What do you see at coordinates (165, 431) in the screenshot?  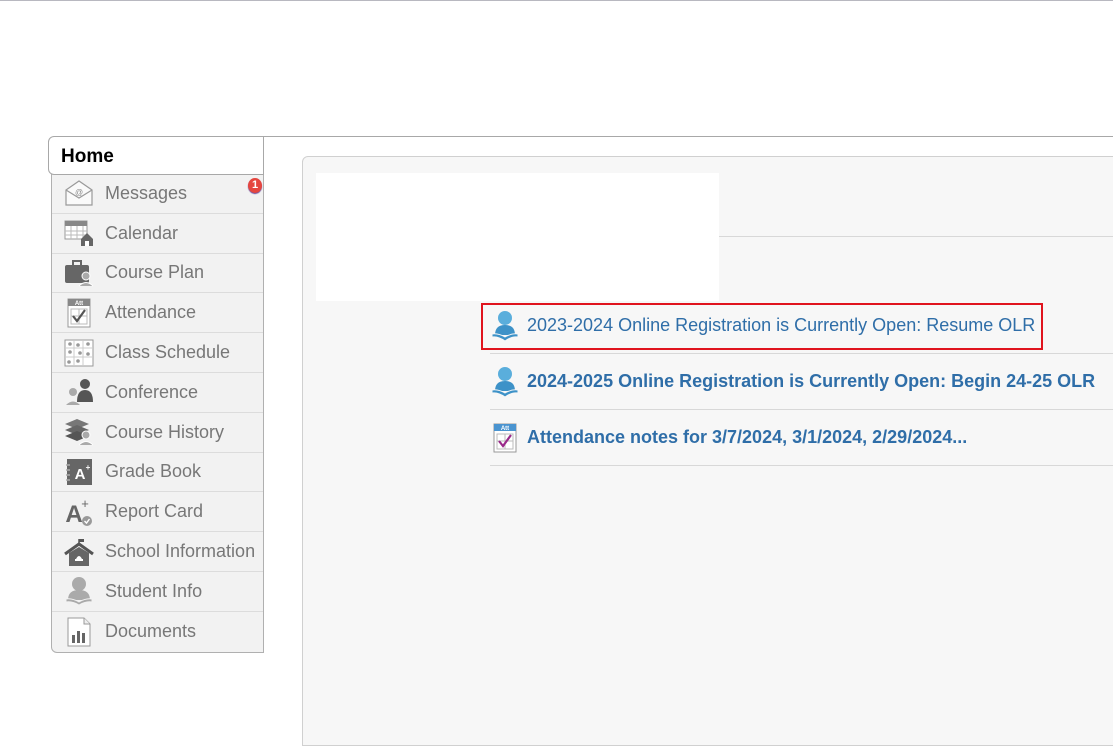 I see `sidebar-item-label: Course History` at bounding box center [165, 431].